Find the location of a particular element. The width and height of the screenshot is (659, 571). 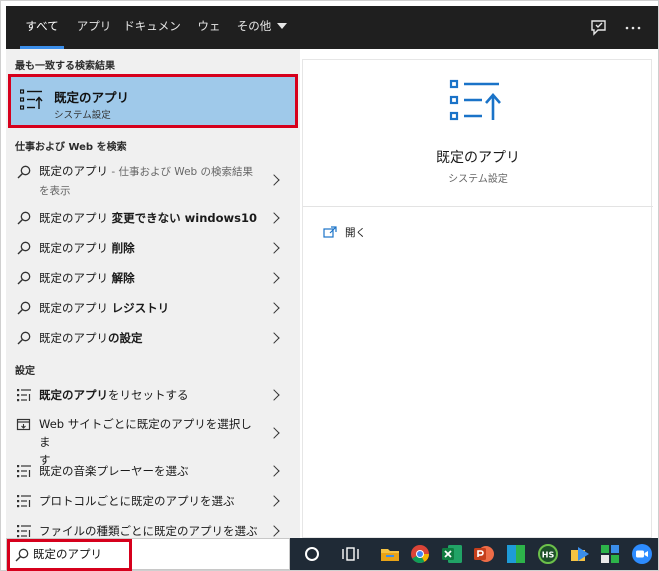

tab-more-label: その他 is located at coordinates (254, 26).